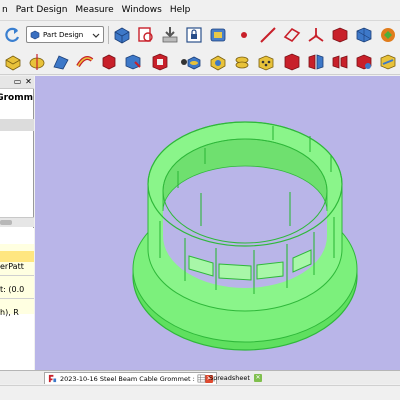 This screenshot has width=400, height=400. I want to click on pocket-icon, so click(160, 62).